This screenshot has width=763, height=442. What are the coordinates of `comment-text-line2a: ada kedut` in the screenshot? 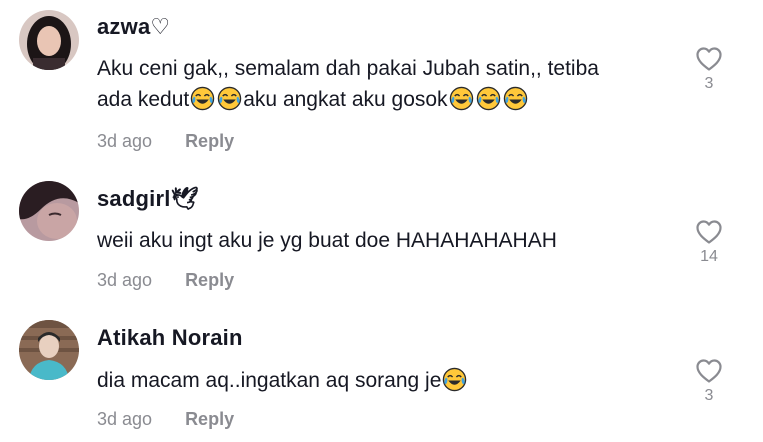 It's located at (143, 99).